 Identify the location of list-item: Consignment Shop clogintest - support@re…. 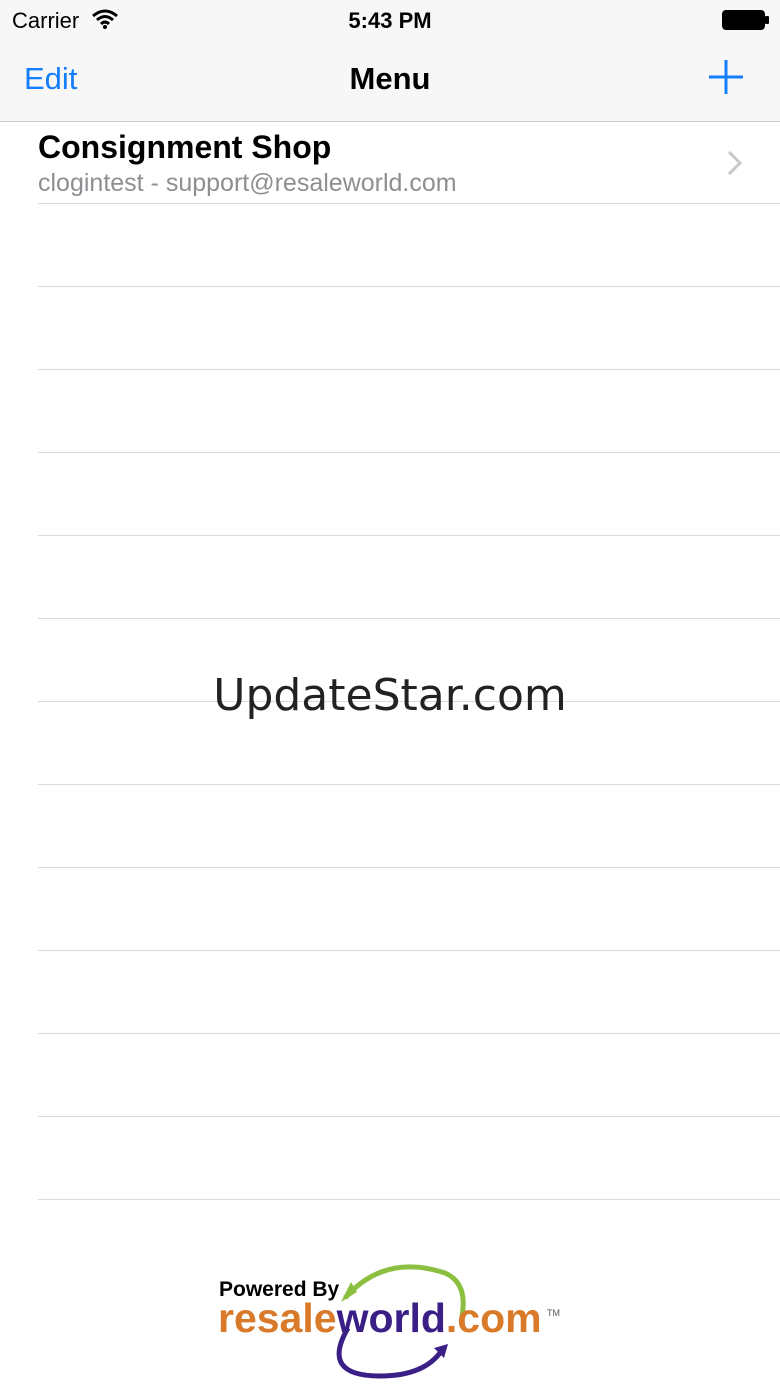
(409, 162).